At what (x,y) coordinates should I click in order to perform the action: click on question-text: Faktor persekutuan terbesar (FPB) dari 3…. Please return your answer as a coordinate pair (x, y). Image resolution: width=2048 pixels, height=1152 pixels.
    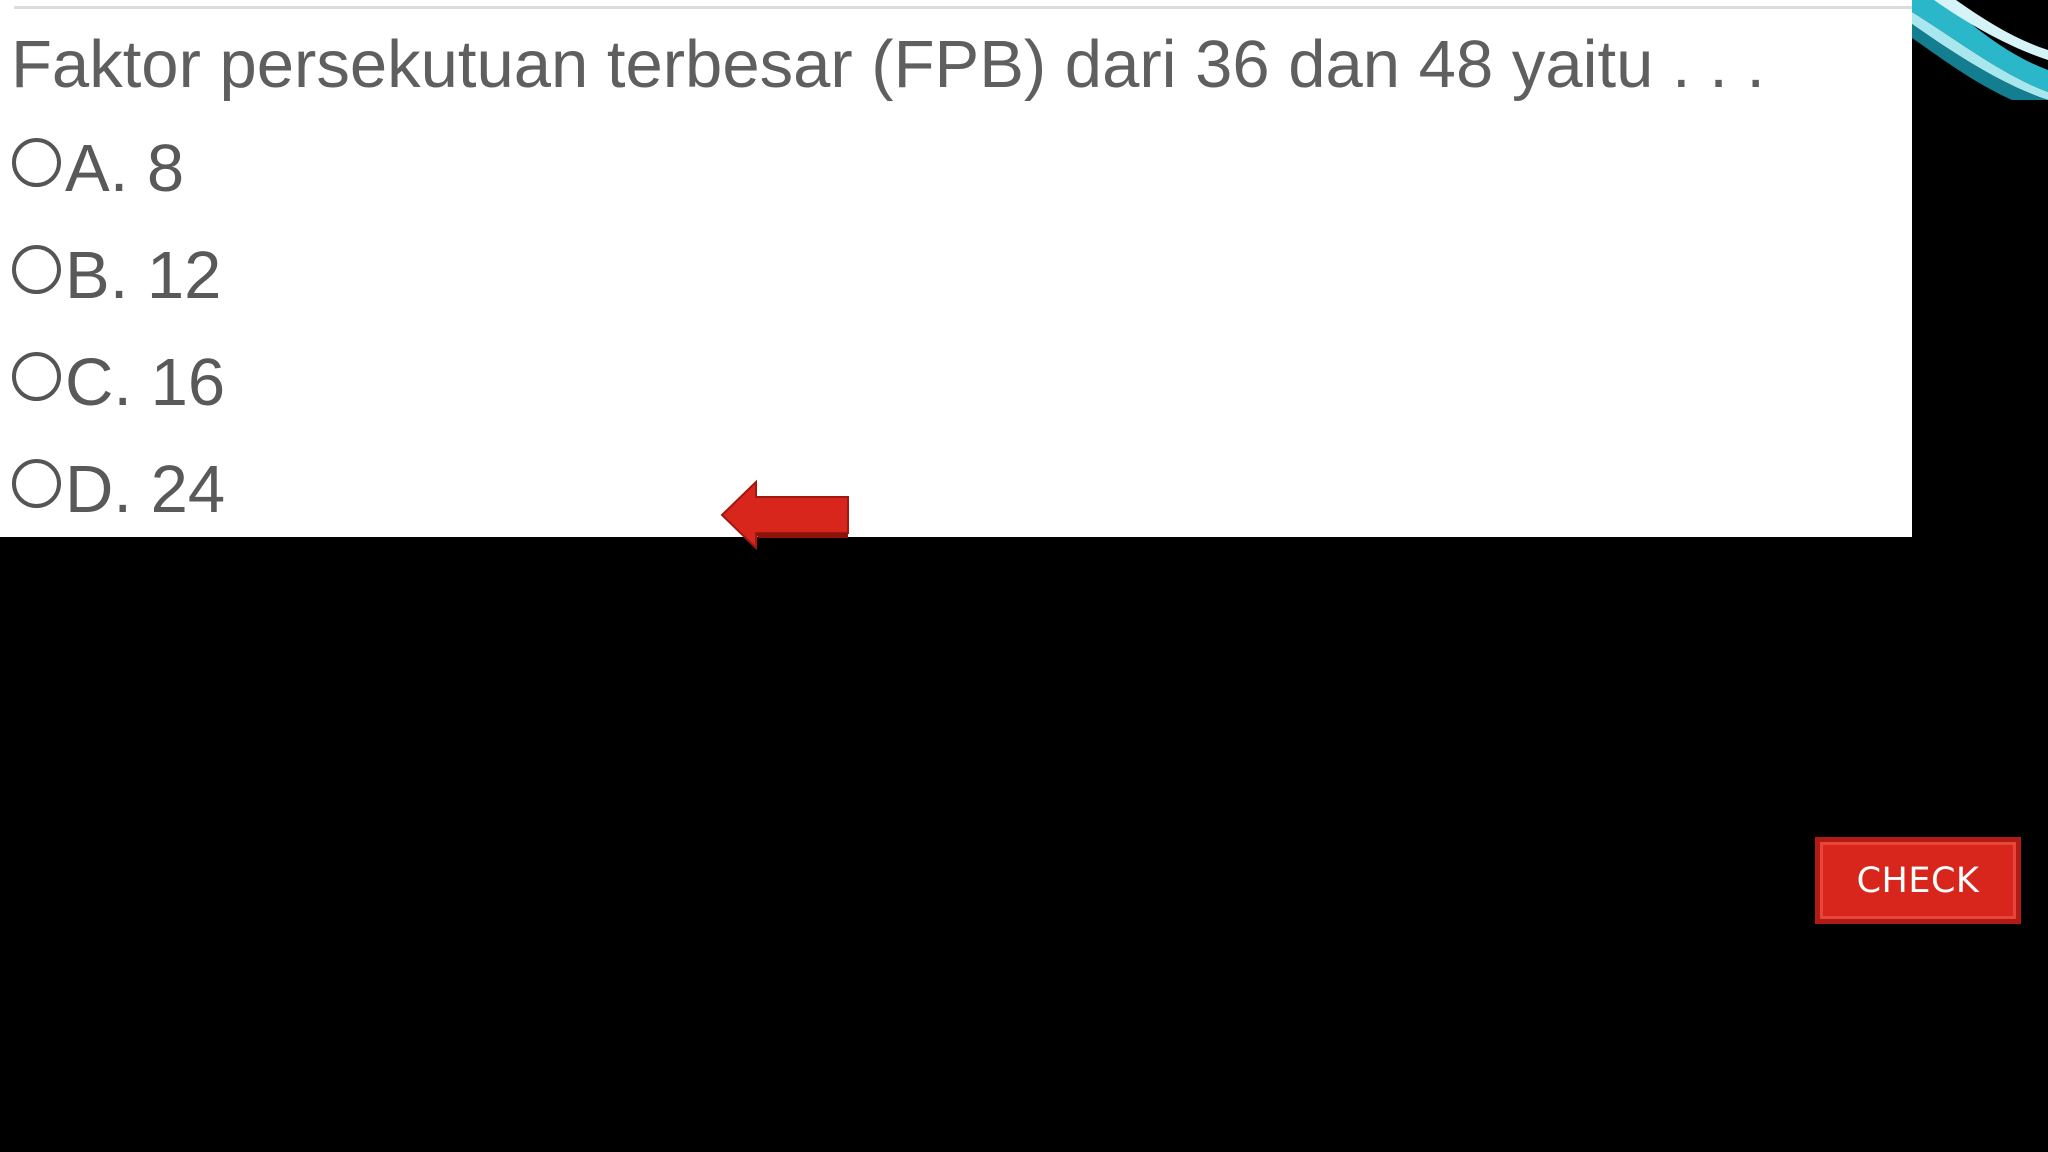
    Looking at the image, I should click on (888, 64).